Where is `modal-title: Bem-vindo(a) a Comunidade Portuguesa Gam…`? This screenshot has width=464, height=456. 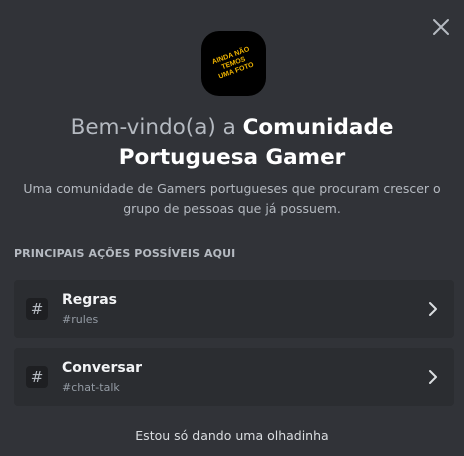
modal-title: Bem-vindo(a) a Comunidade Portuguesa Gam… is located at coordinates (232, 143).